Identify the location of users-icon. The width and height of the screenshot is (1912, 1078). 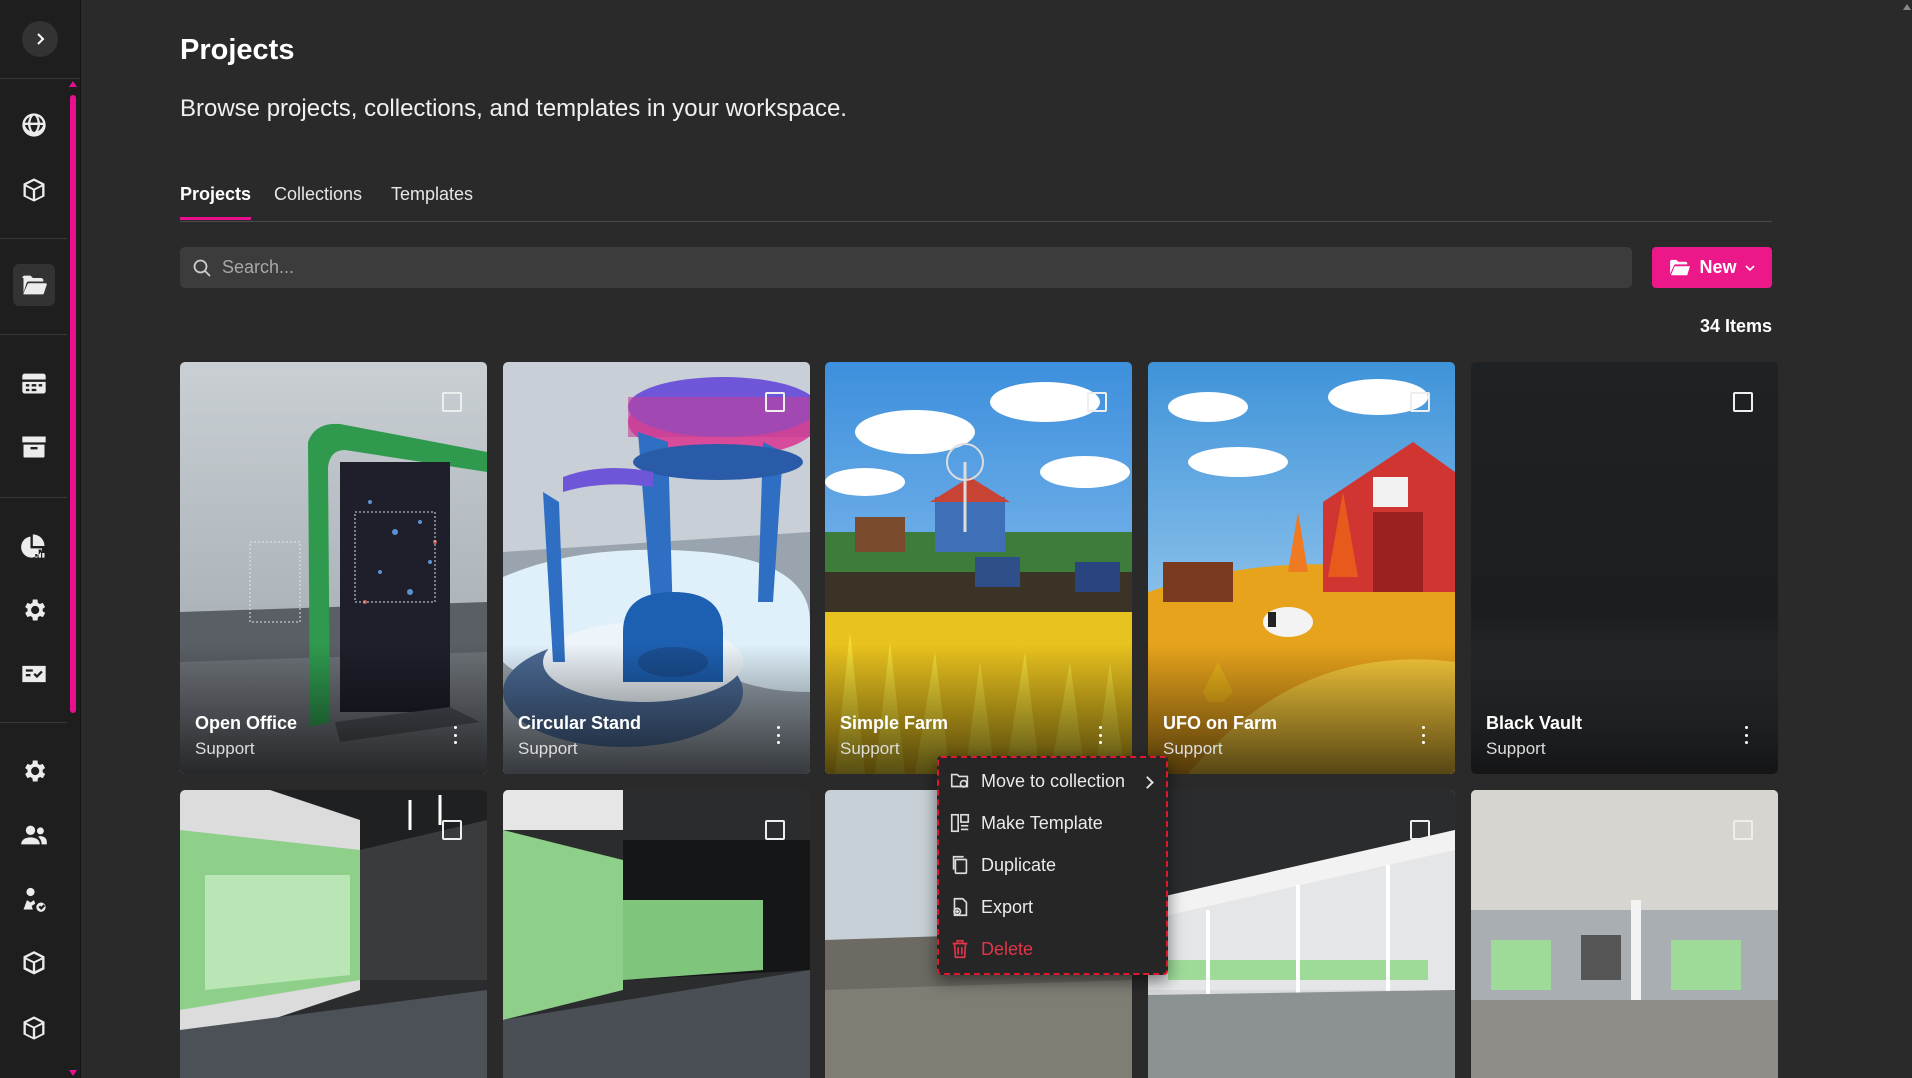
(34, 835).